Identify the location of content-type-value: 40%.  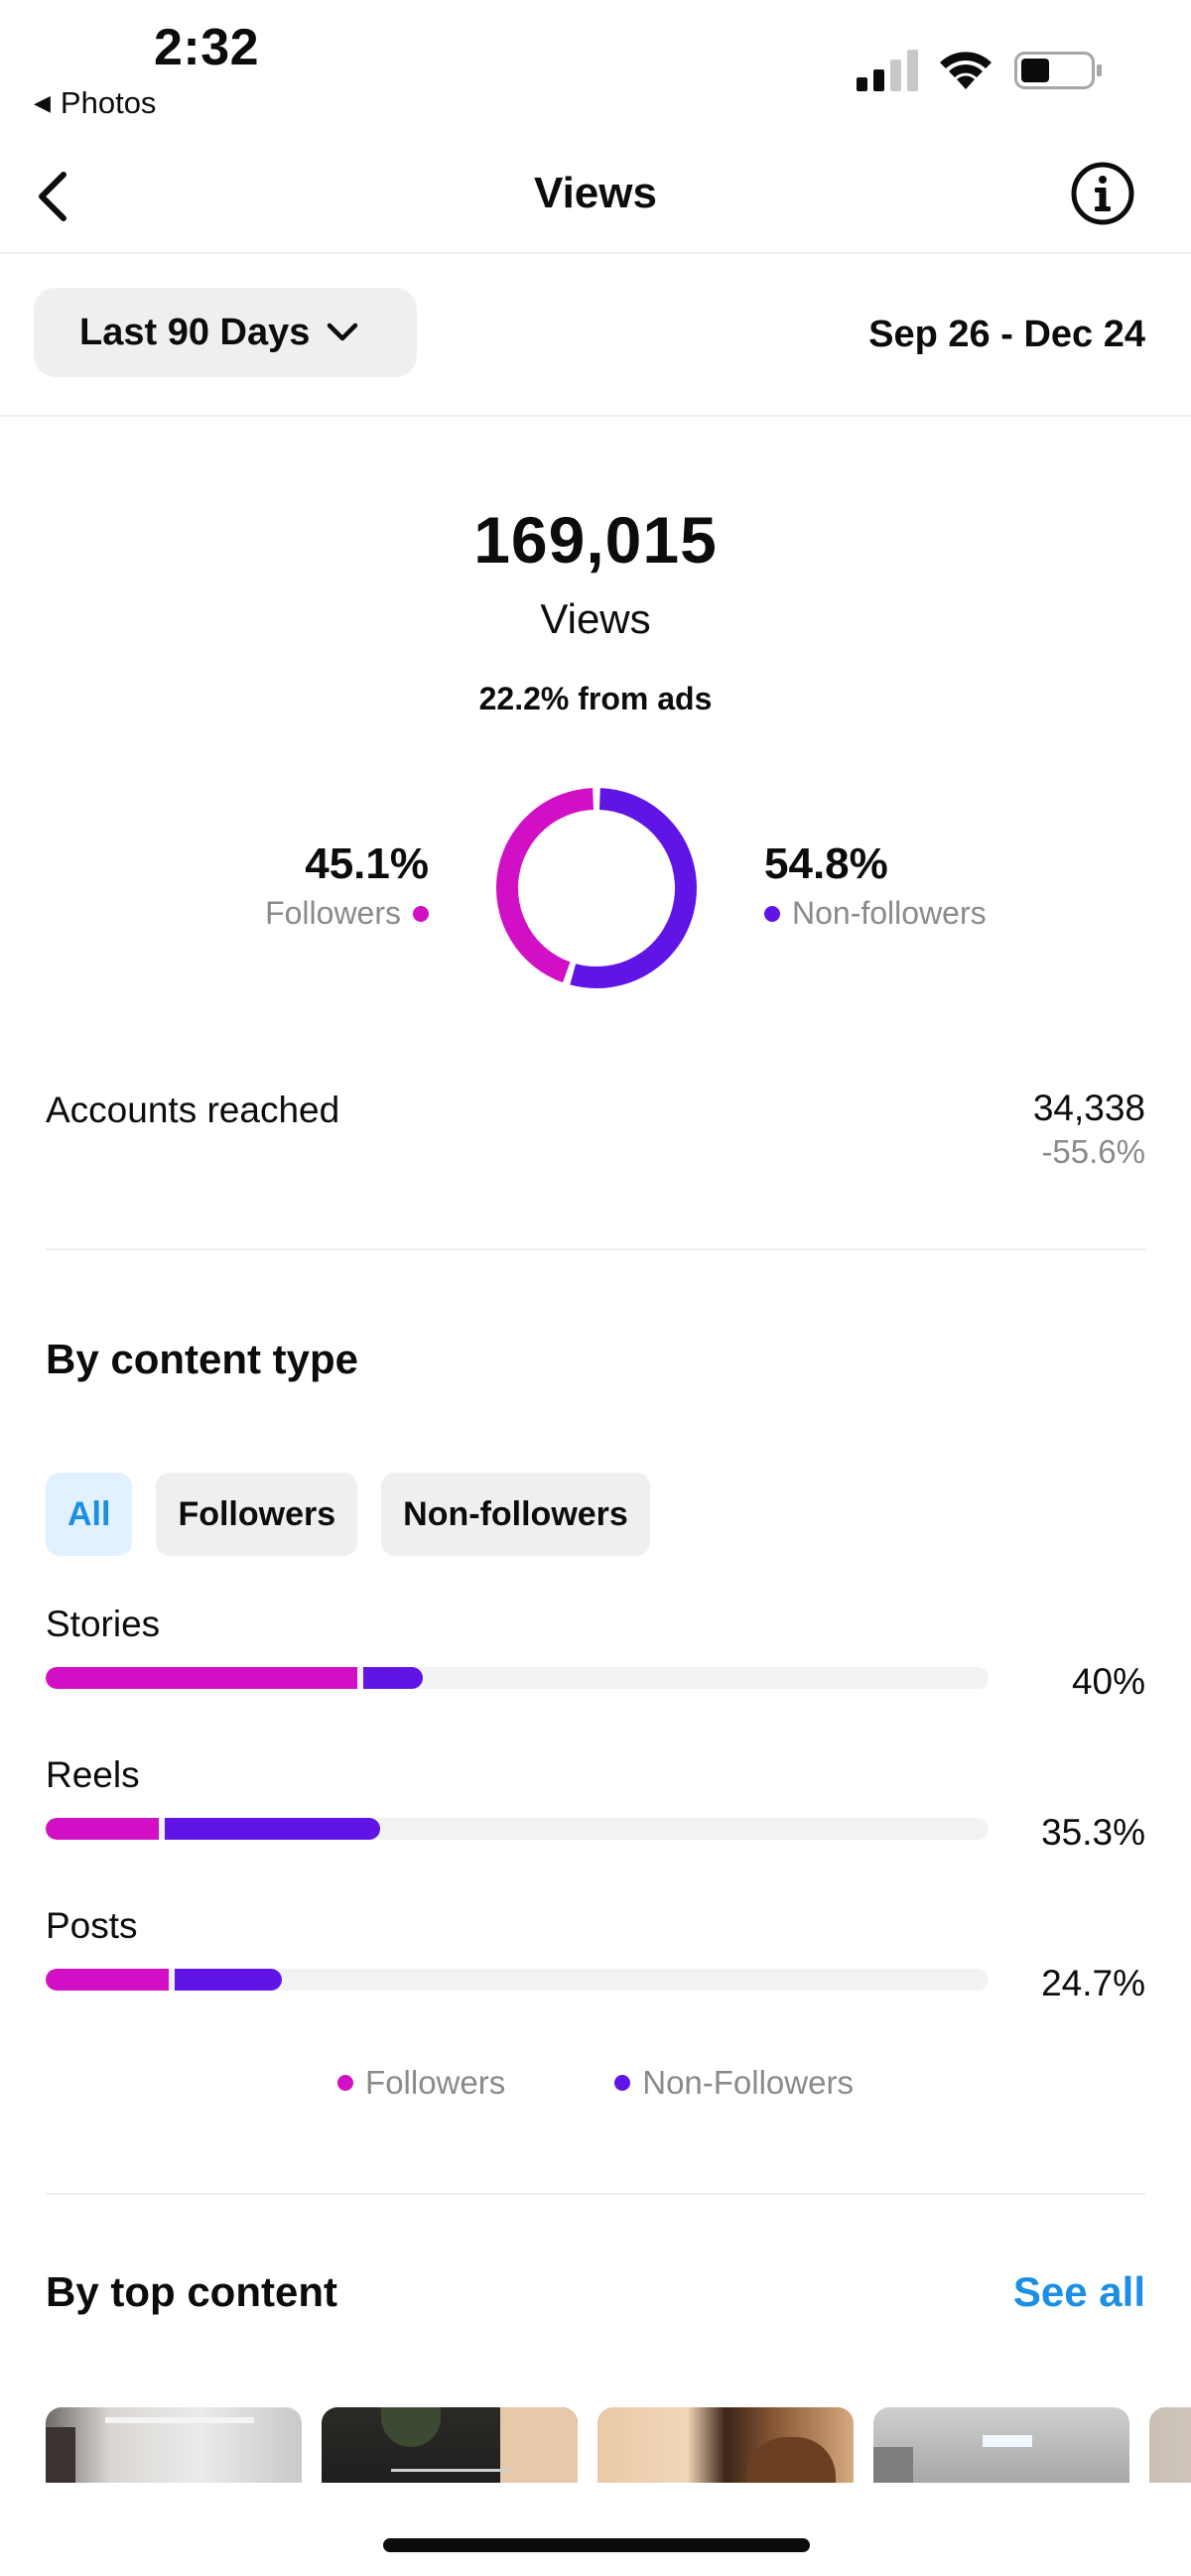
(1108, 1682).